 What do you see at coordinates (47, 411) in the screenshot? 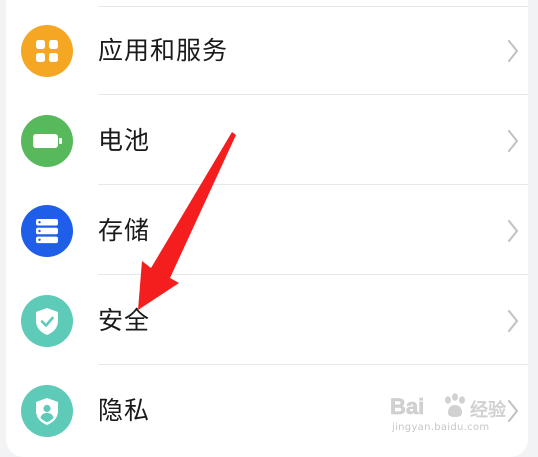
I see `privacy-shield-icon` at bounding box center [47, 411].